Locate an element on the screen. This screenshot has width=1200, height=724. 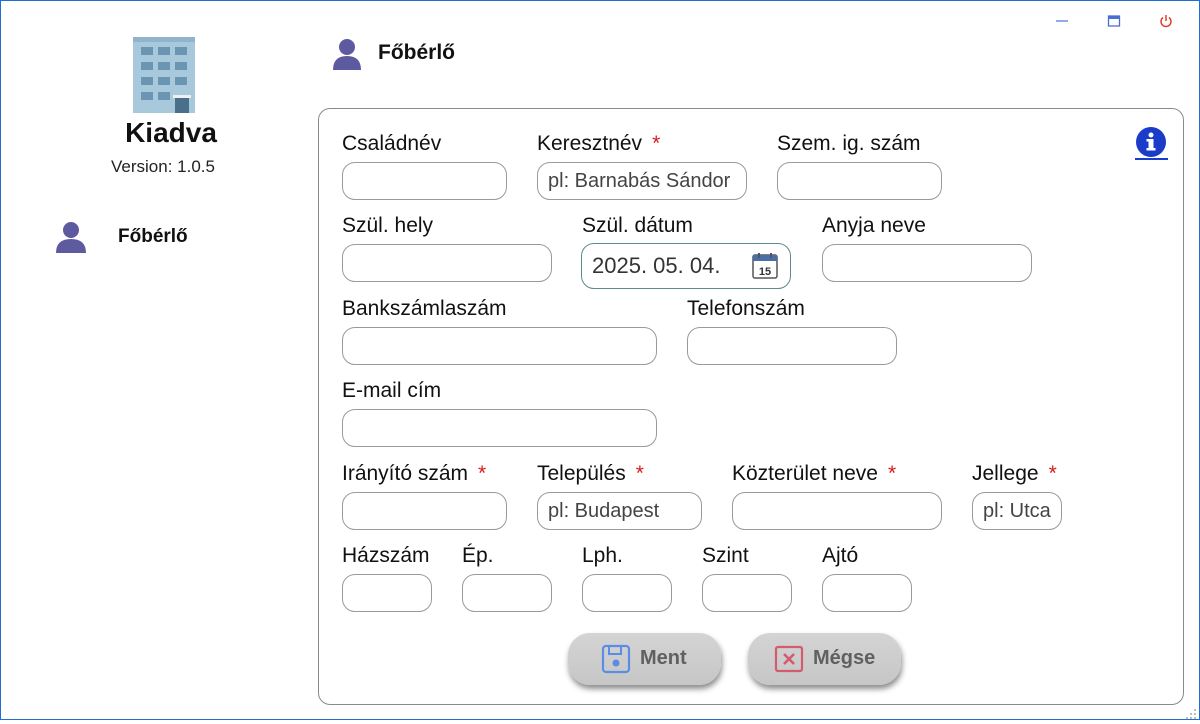
label-ajto: Ajtó is located at coordinates (840, 555).